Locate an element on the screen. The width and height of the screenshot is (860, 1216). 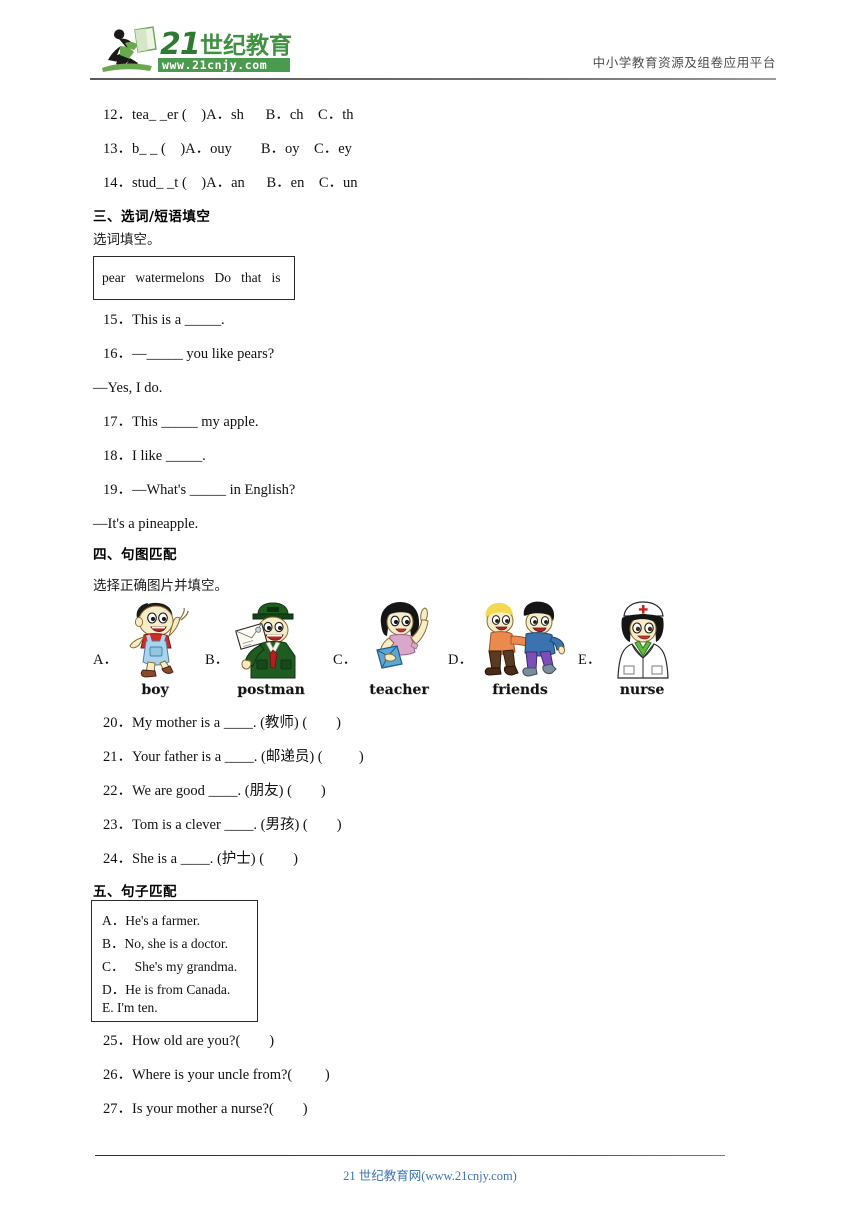
question-13: 13．b_ _ ( )A．ouy B．oy C．ey is located at coordinates (227, 149).